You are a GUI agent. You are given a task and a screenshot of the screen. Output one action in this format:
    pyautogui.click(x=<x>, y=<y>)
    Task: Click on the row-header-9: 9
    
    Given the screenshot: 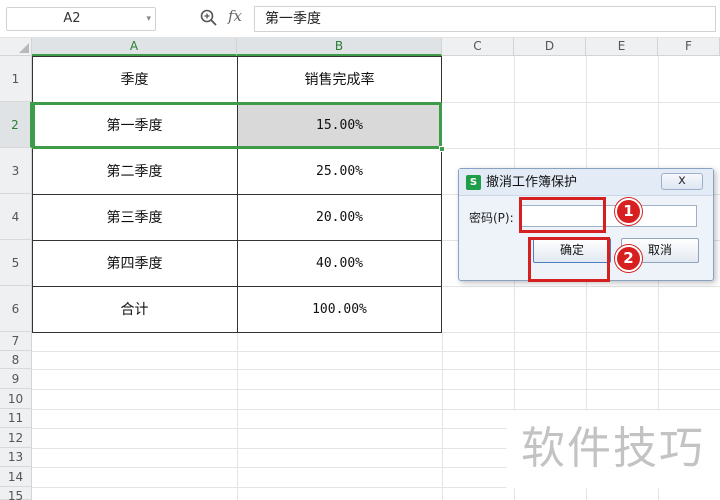 What is the action you would take?
    pyautogui.click(x=16, y=379)
    